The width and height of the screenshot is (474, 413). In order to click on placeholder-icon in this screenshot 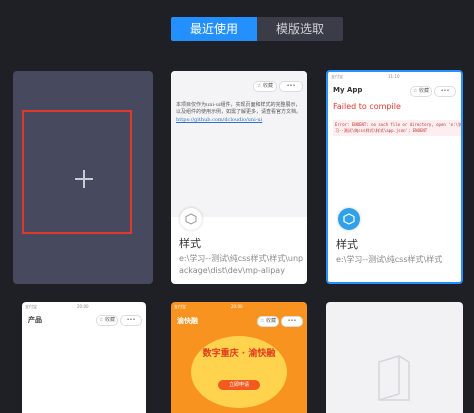, I will do `click(394, 378)`.